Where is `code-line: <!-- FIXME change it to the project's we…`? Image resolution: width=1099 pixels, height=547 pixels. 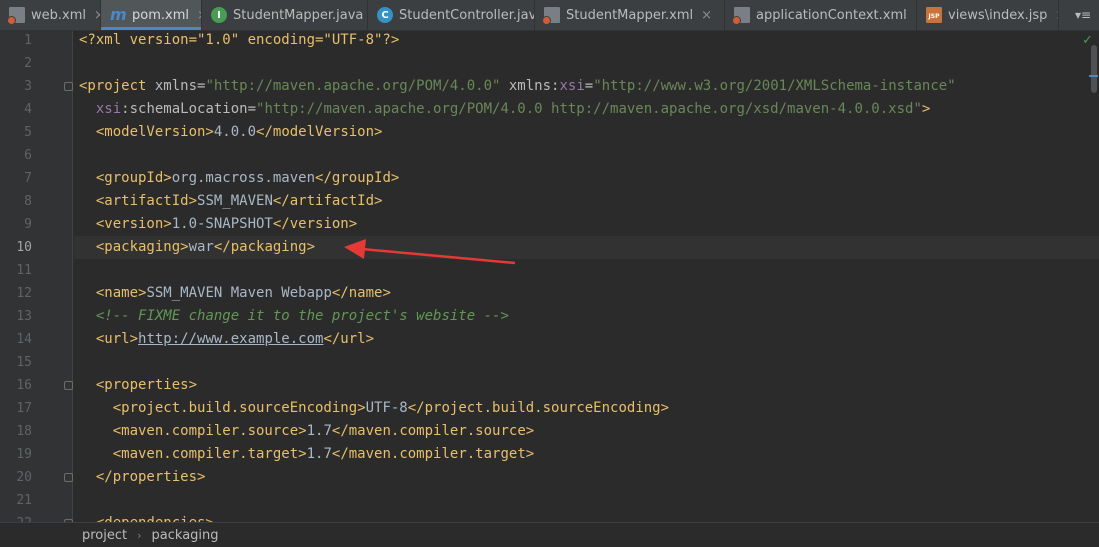 code-line: <!-- FIXME change it to the project's we… is located at coordinates (586, 316).